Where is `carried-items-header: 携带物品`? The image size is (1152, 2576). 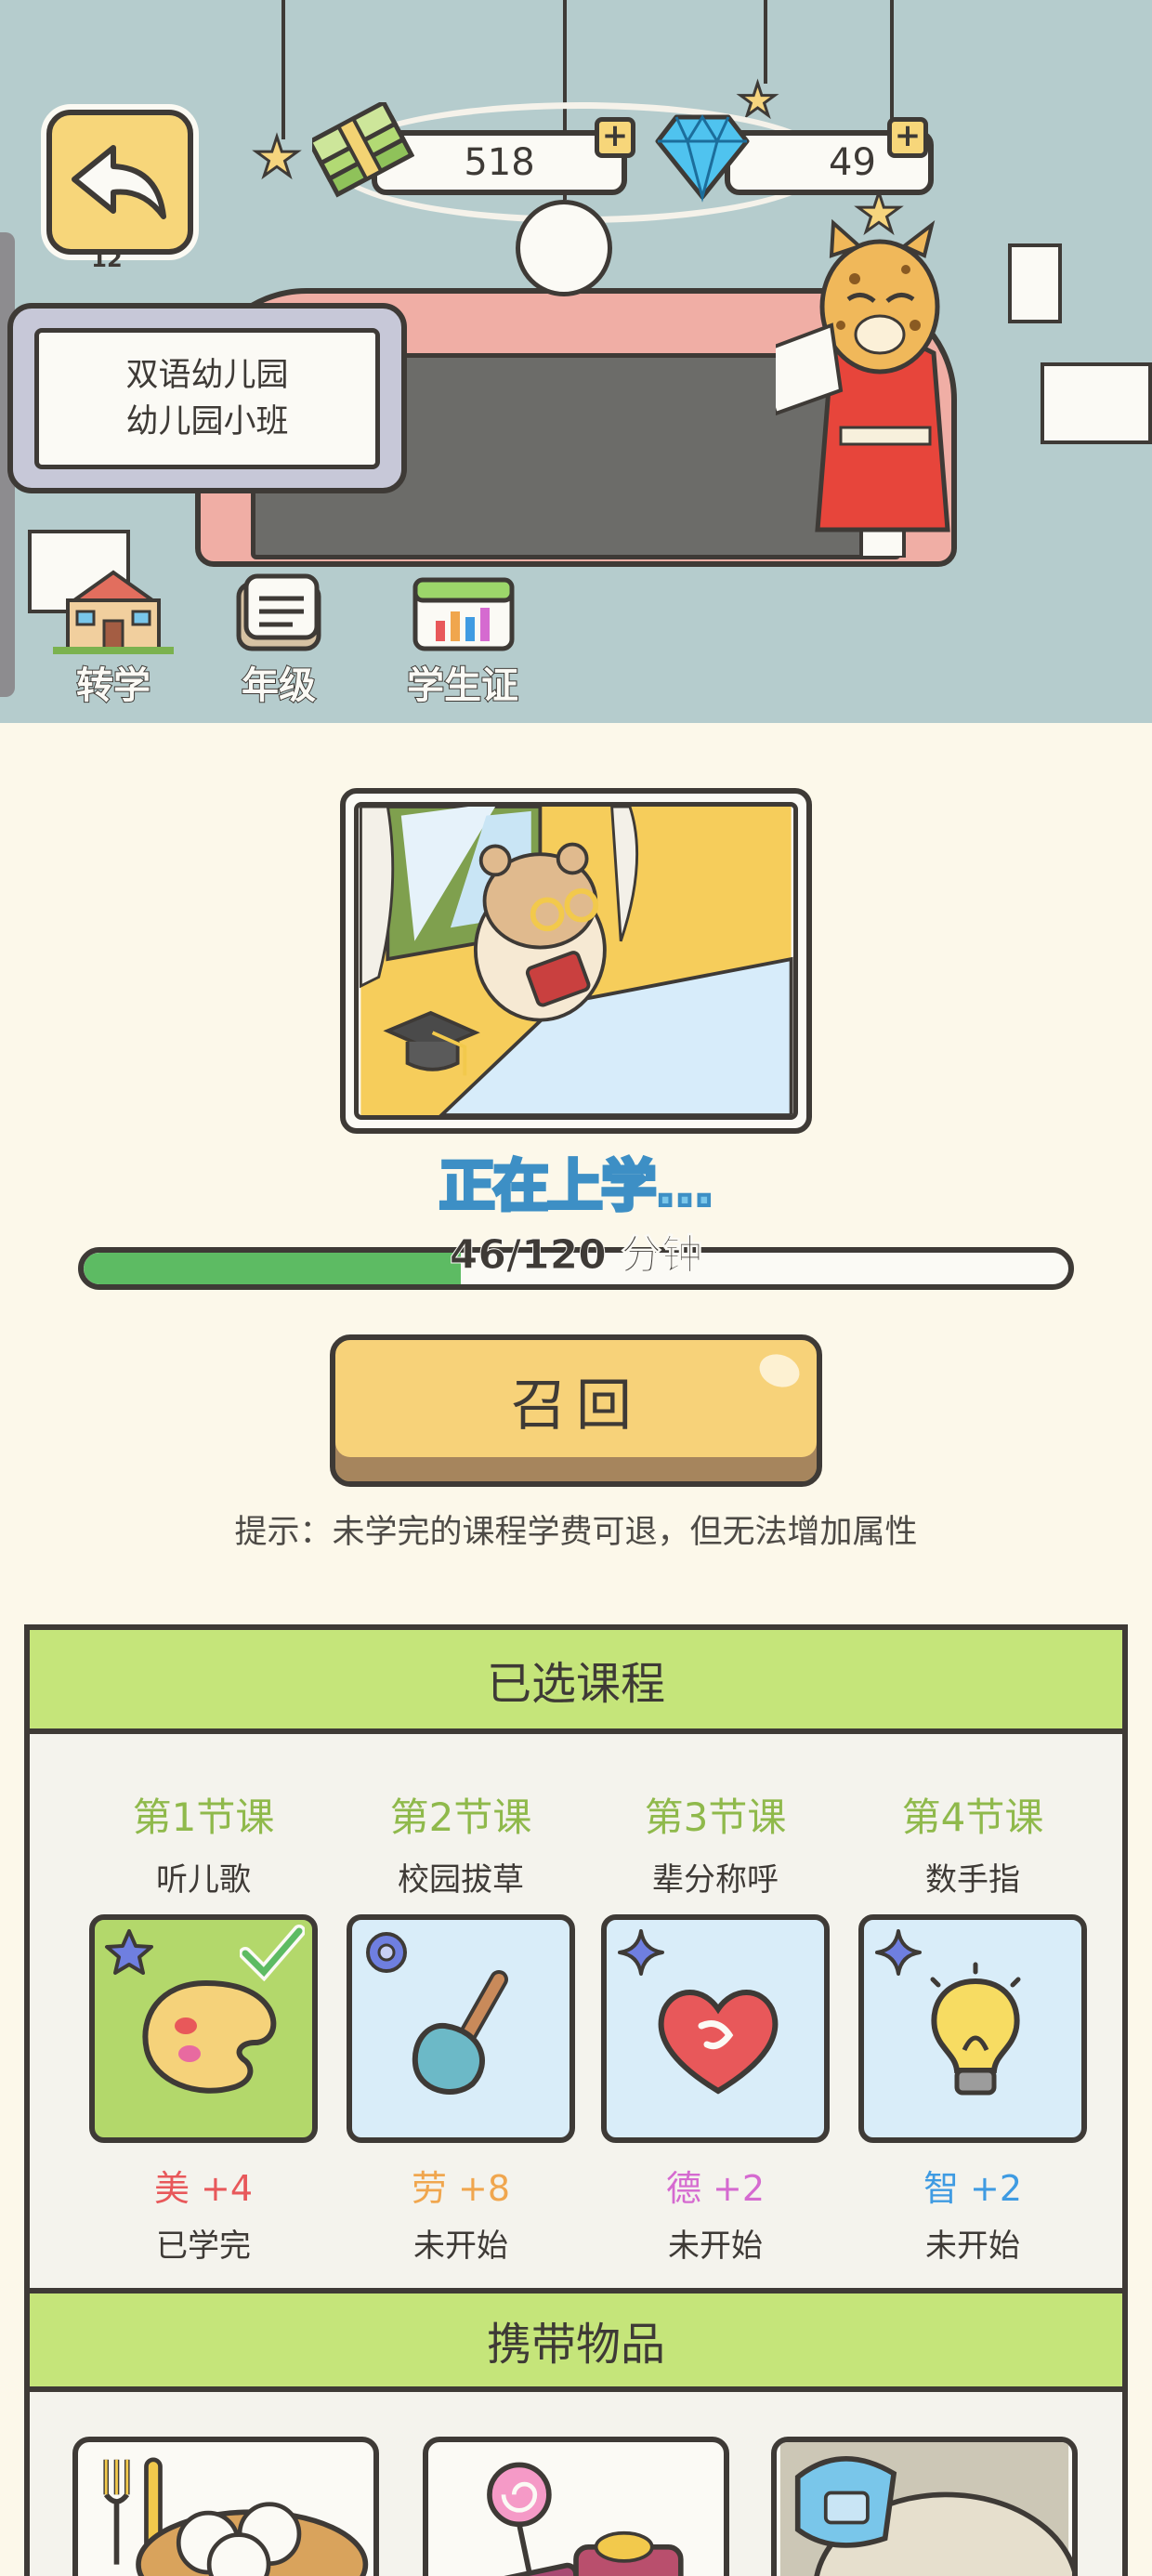
carried-items-header: 携带物品 is located at coordinates (576, 2340).